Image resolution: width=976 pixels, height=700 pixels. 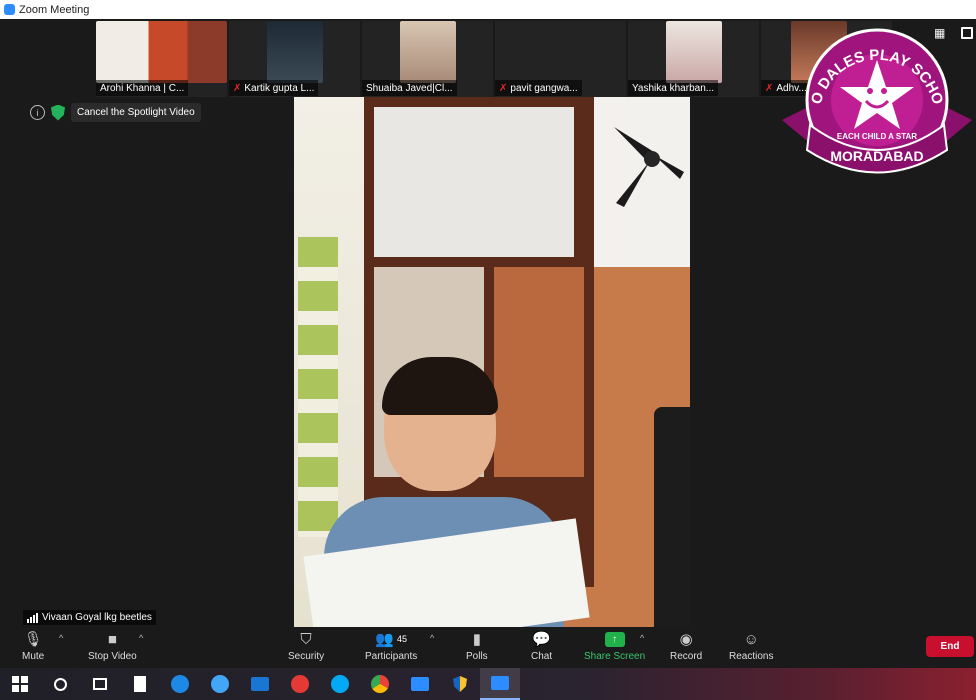 I want to click on bar-chart-icon: ▮, so click(x=476, y=639).